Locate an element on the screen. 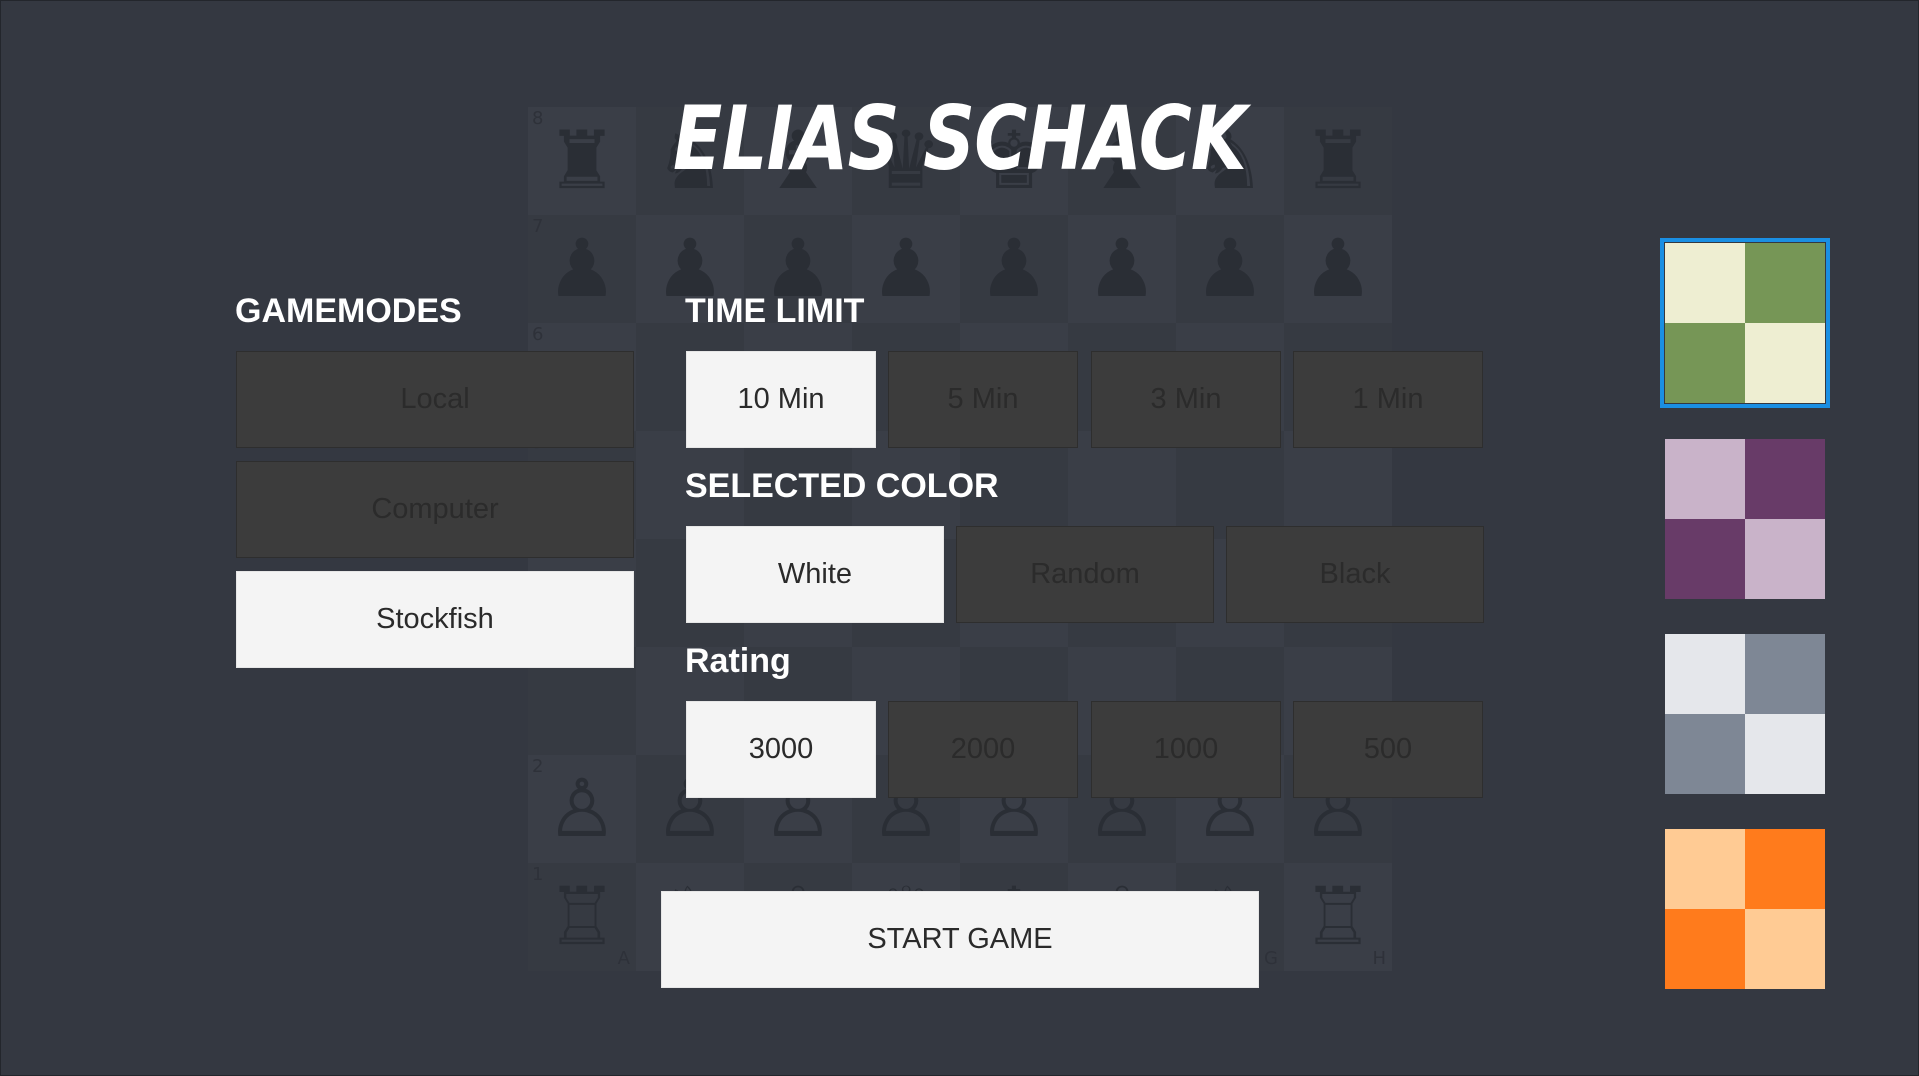 This screenshot has width=1919, height=1076. purple-theme-swatch is located at coordinates (1745, 519).